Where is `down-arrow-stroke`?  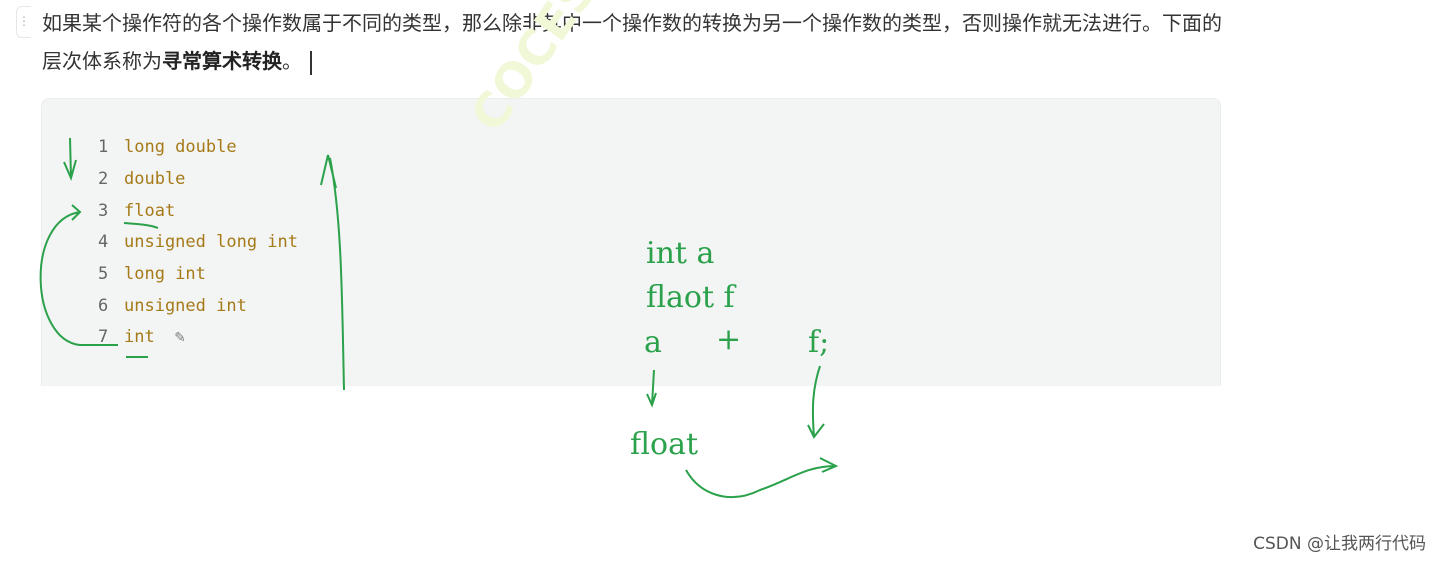 down-arrow-stroke is located at coordinates (70, 159).